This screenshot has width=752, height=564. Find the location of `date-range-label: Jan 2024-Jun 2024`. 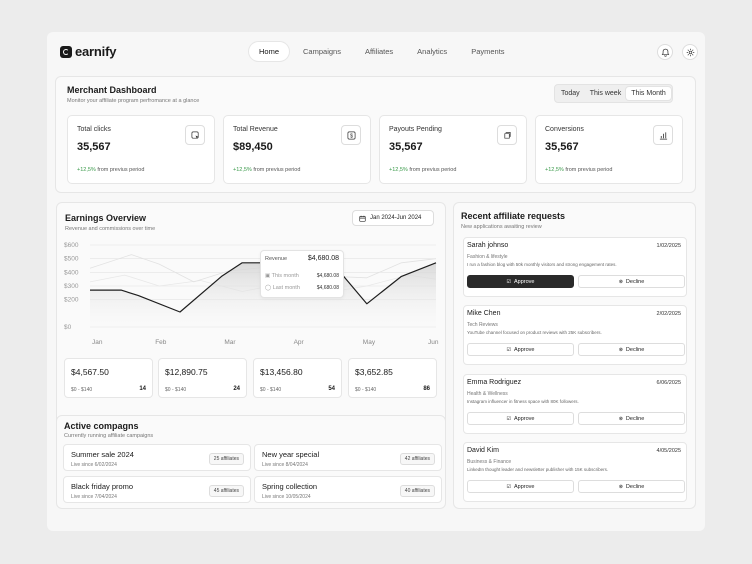

date-range-label: Jan 2024-Jun 2024 is located at coordinates (396, 218).